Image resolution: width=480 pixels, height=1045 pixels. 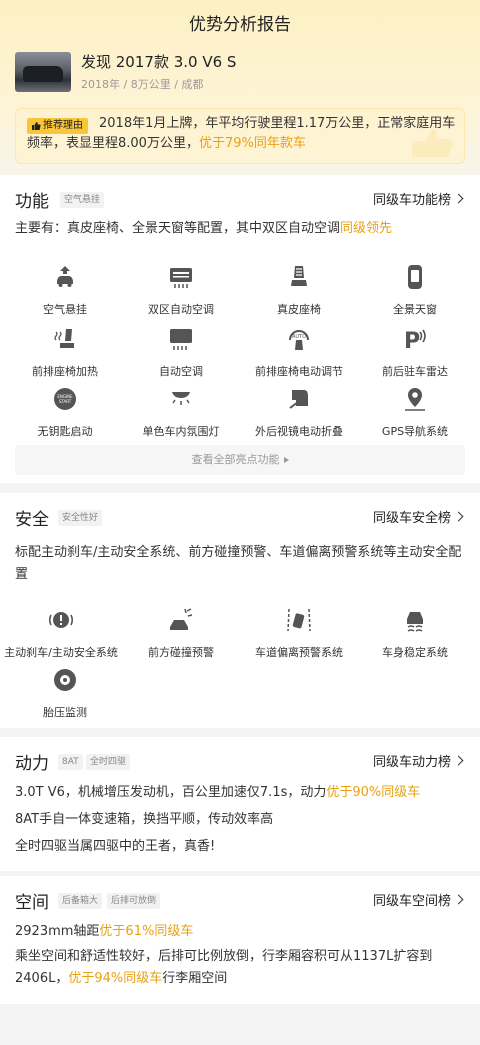 What do you see at coordinates (65, 276) in the screenshot?
I see `air-suspension-icon` at bounding box center [65, 276].